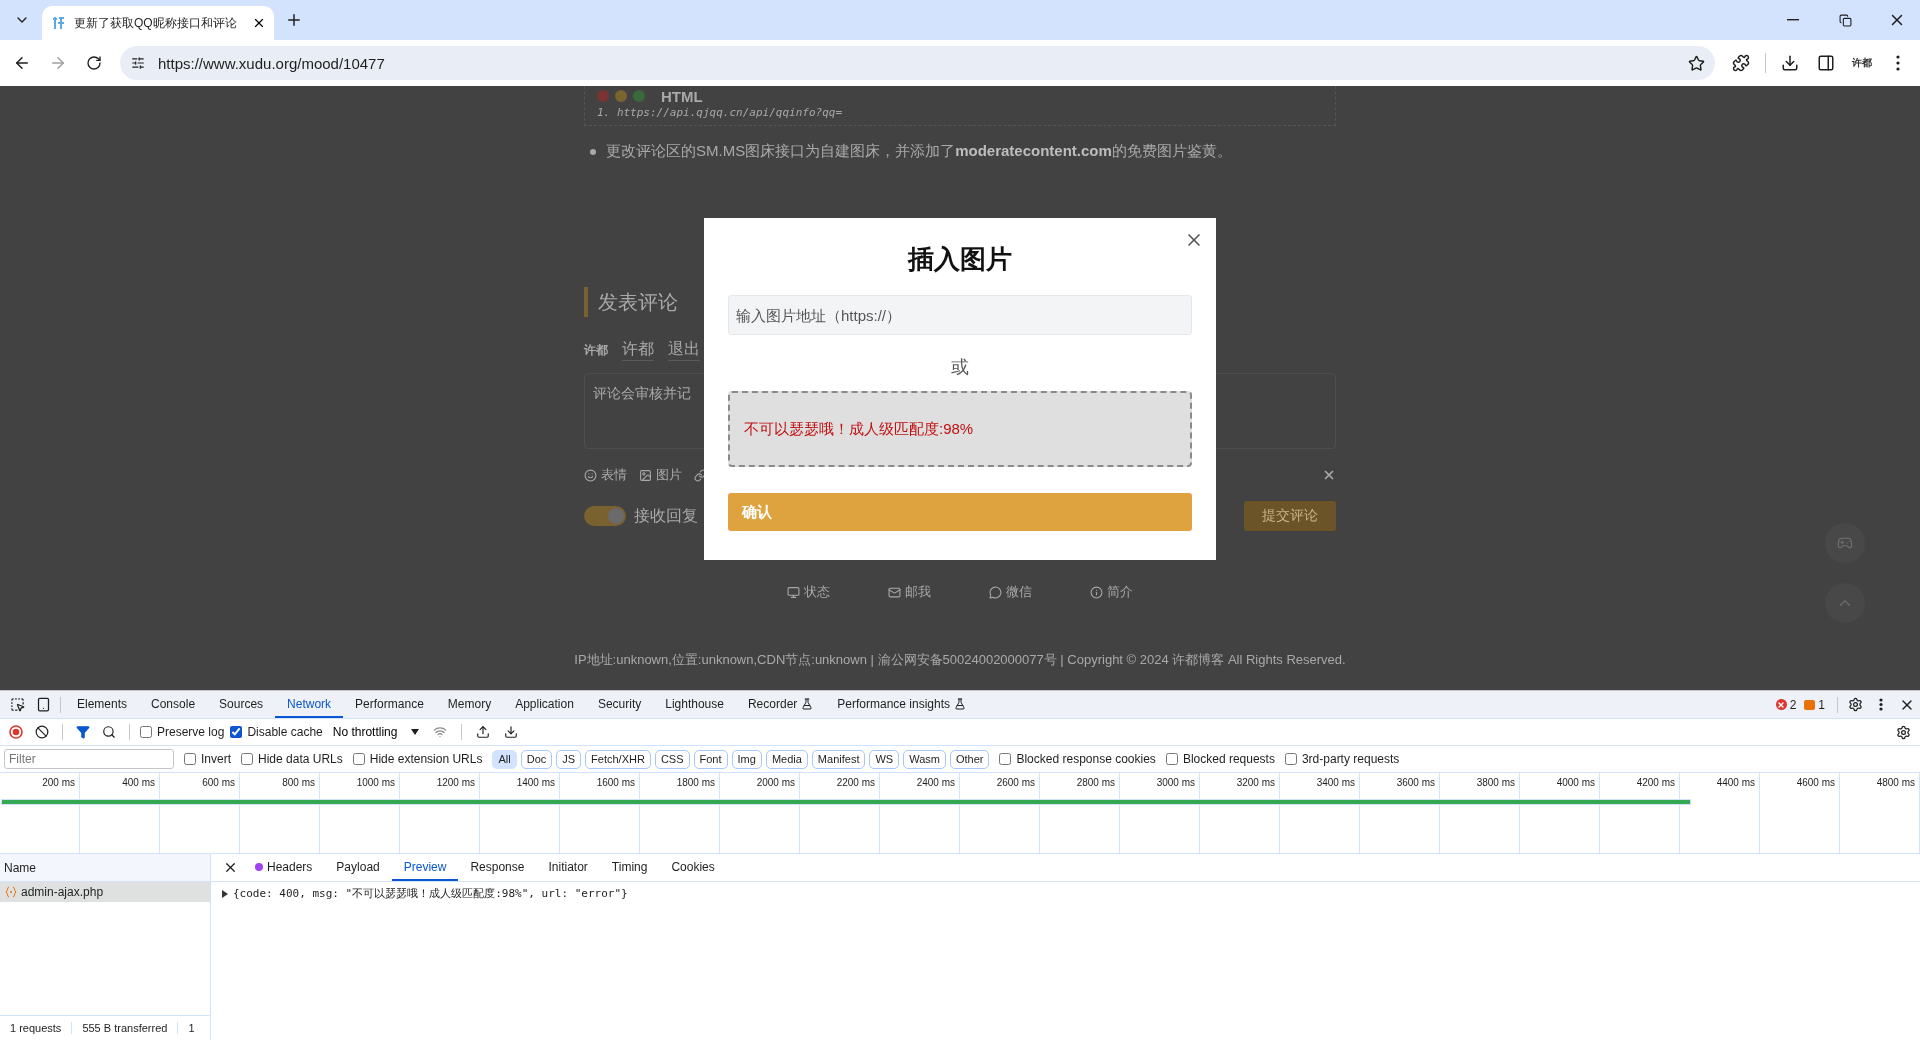  Describe the element at coordinates (672, 759) in the screenshot. I see `type-filter-button: CSS` at that location.